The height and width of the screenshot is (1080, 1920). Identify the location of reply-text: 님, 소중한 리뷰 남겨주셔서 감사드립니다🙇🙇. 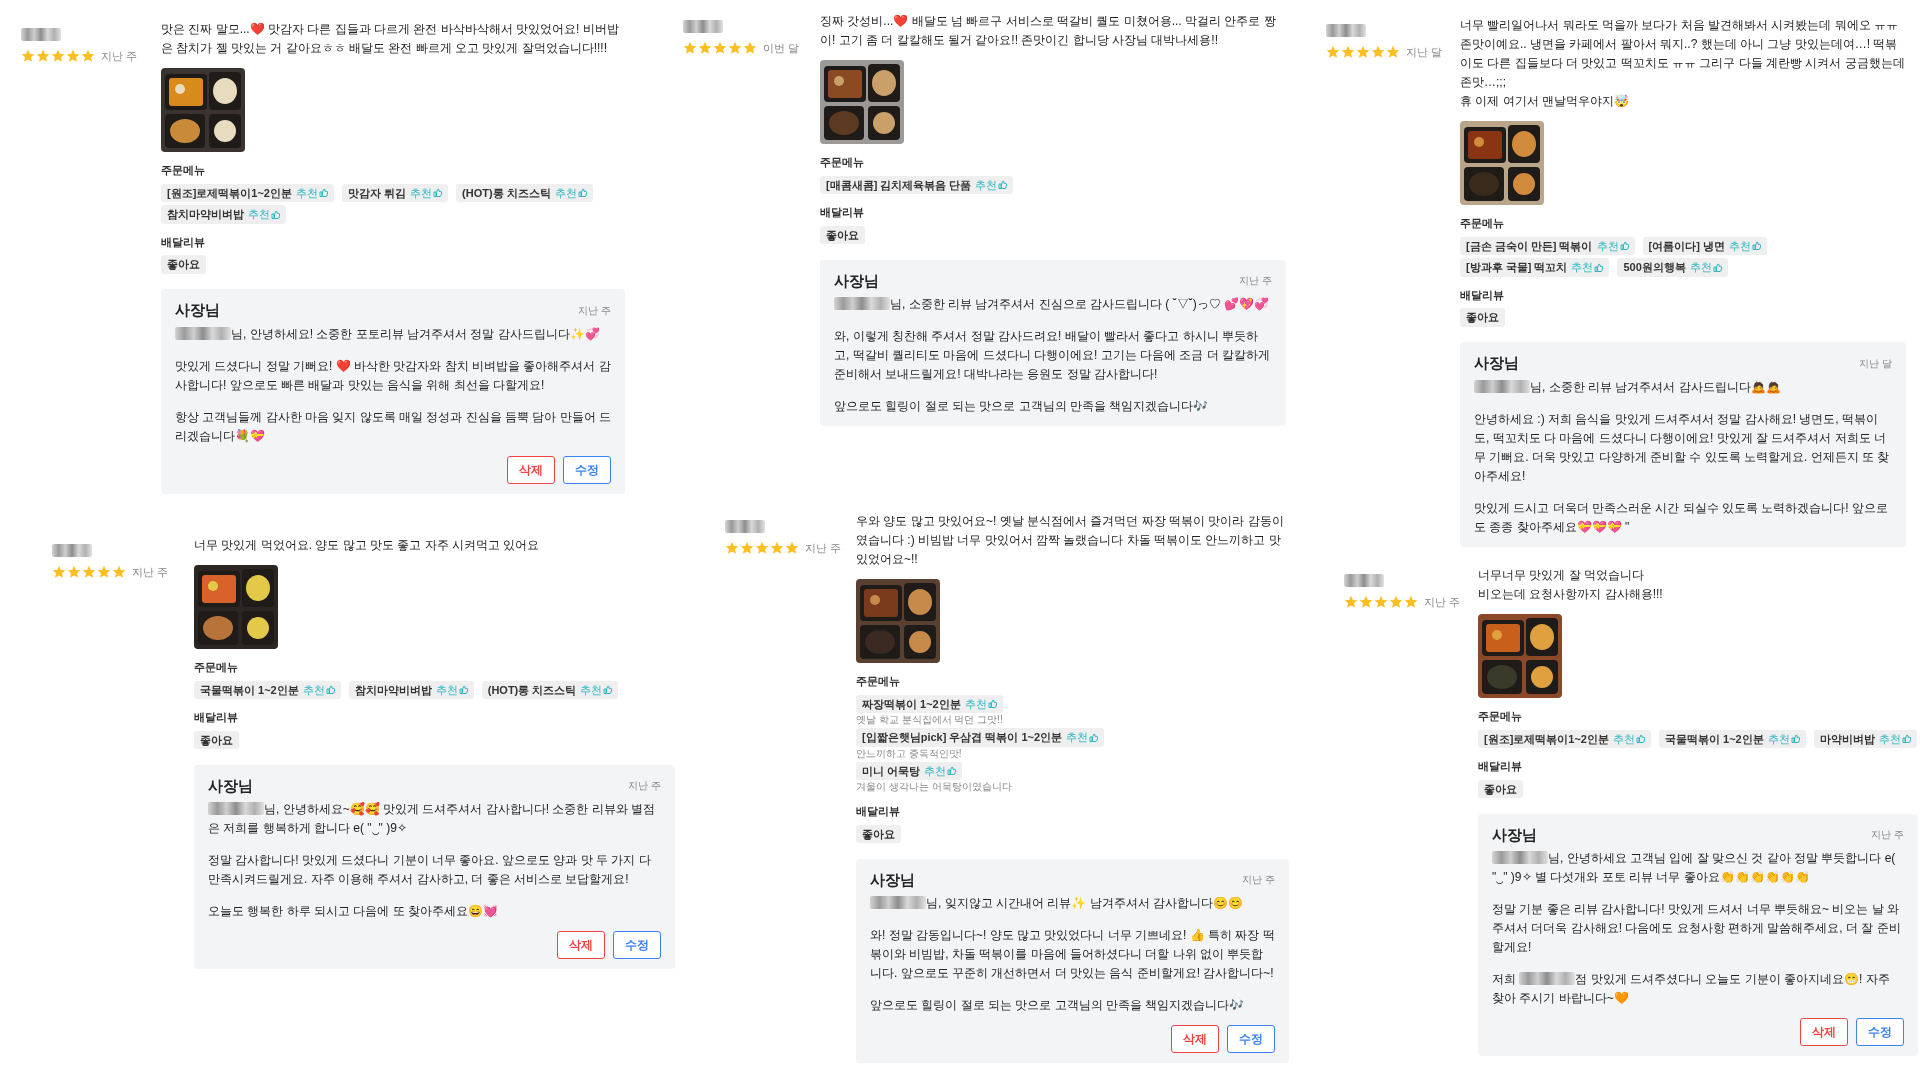
(1683, 387).